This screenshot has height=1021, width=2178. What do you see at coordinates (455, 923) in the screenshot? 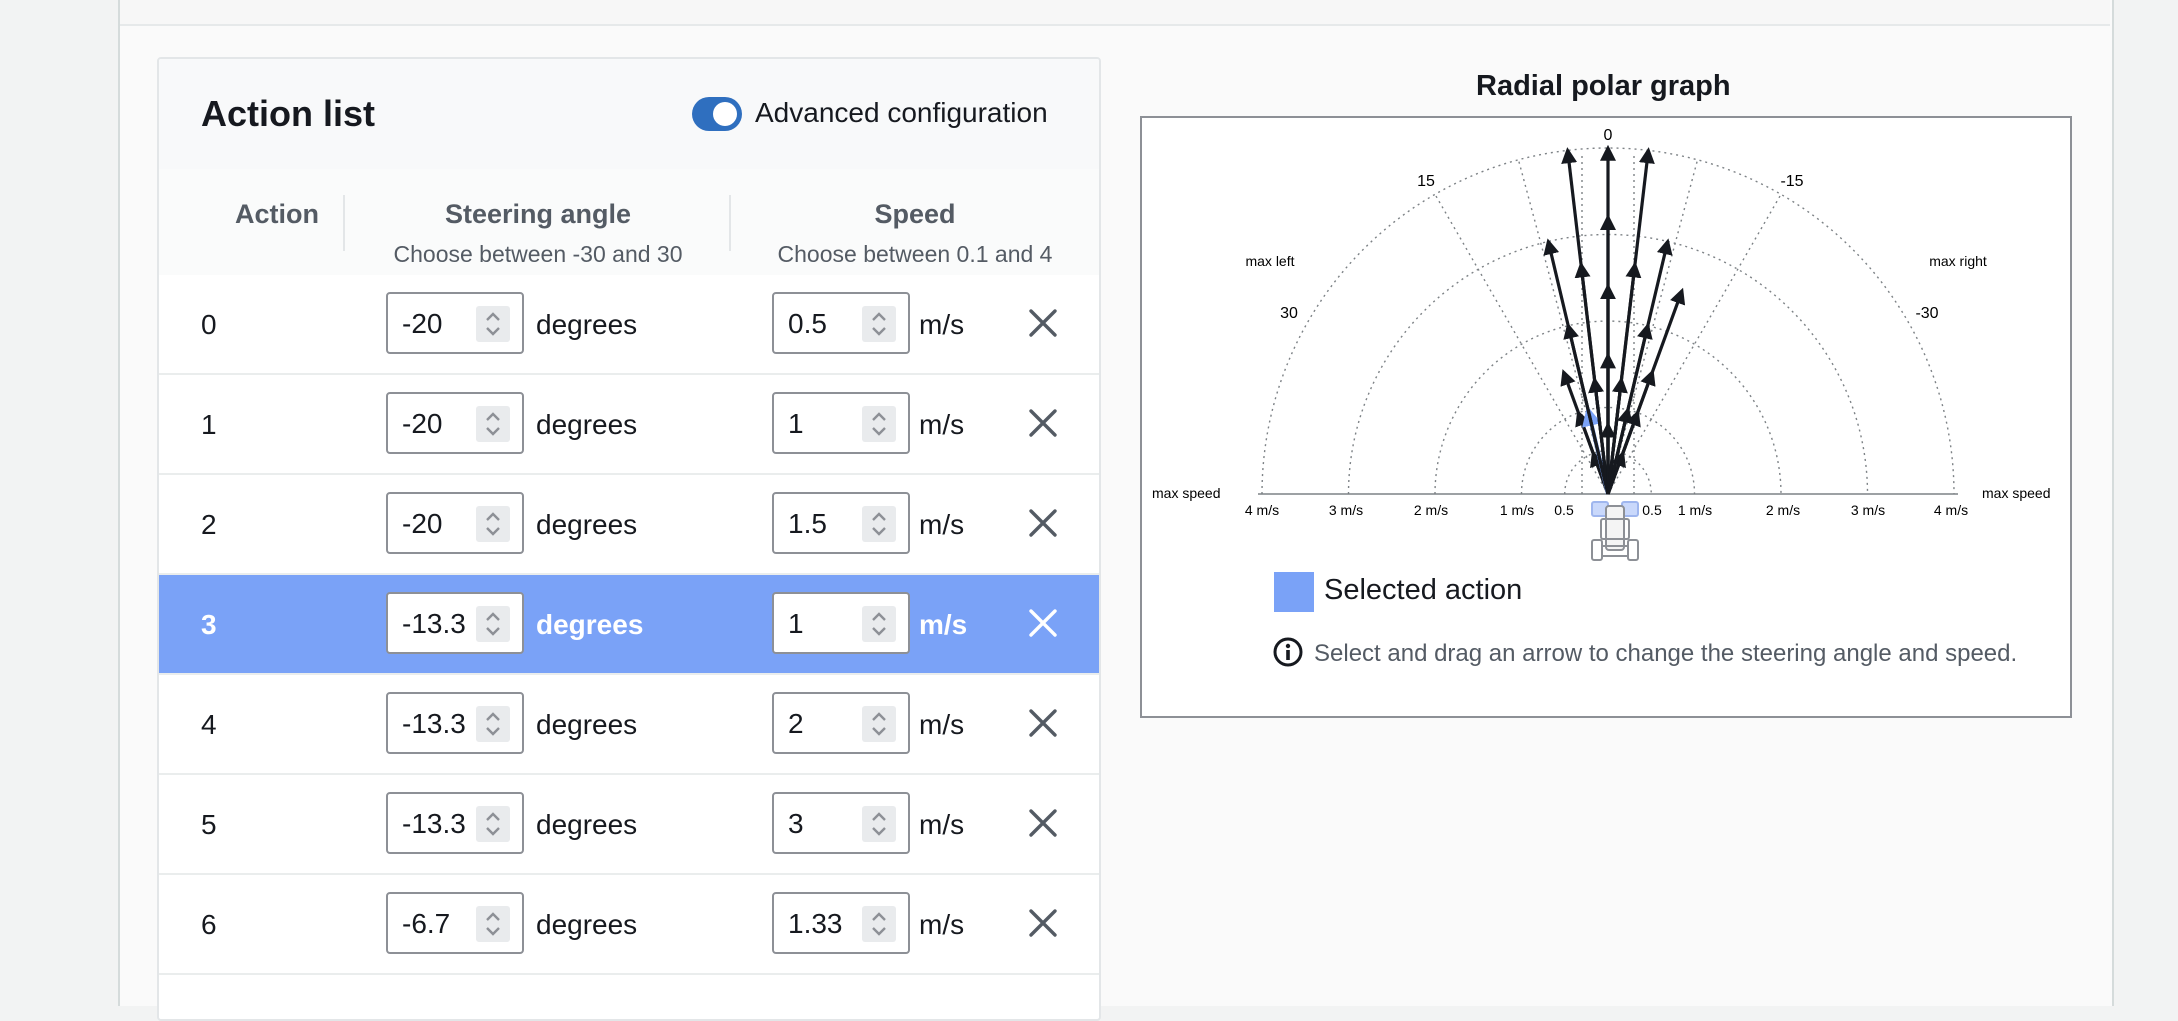
I see `steering-angle-input: -6.7` at bounding box center [455, 923].